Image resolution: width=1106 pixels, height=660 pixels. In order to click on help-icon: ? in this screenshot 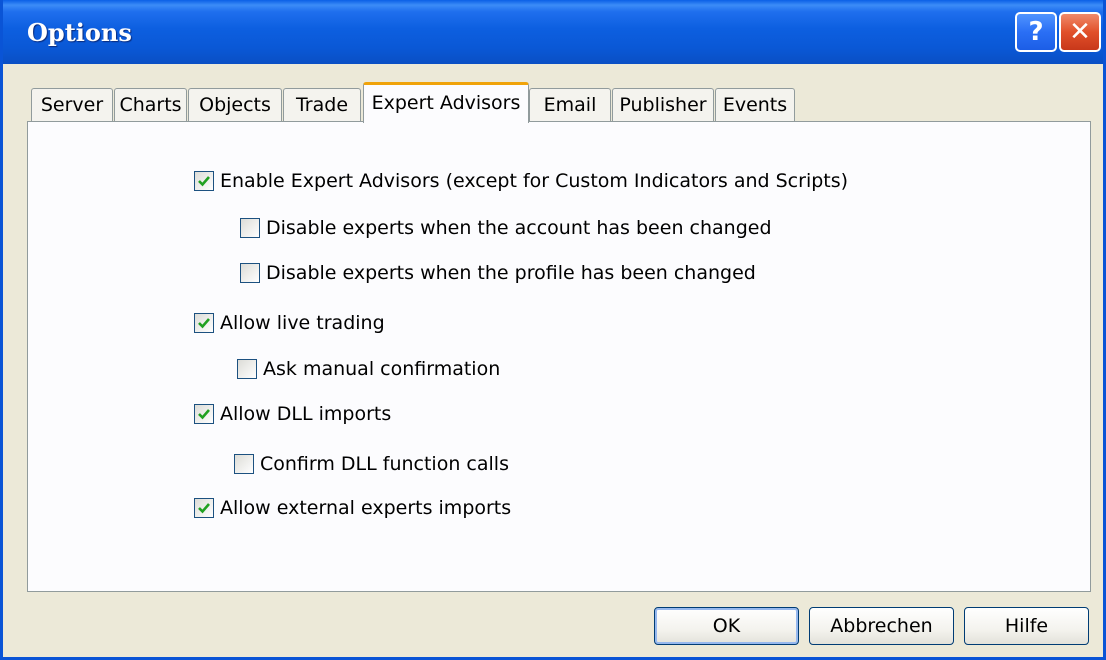, I will do `click(1036, 32)`.